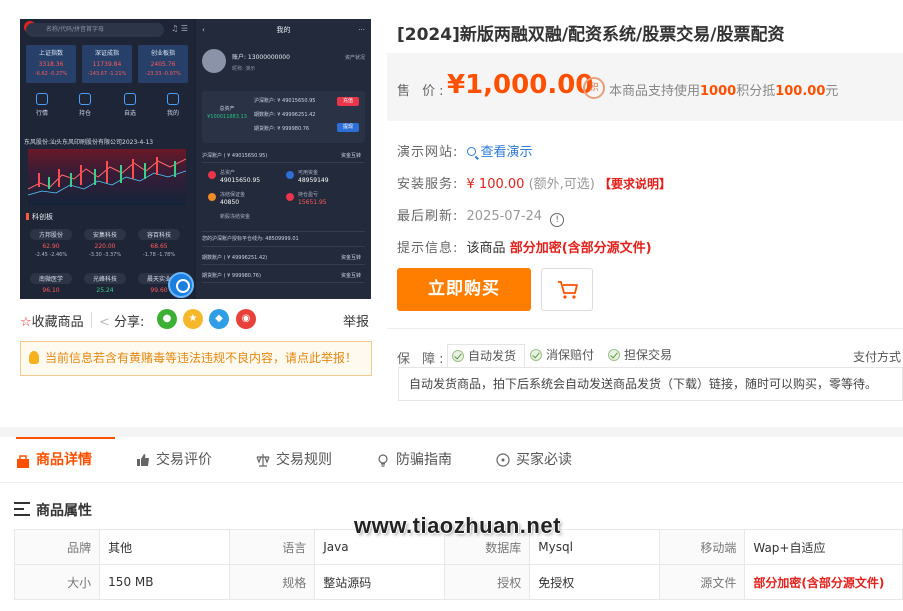  Describe the element at coordinates (107, 177) in the screenshot. I see `preview-banner-chart` at that location.